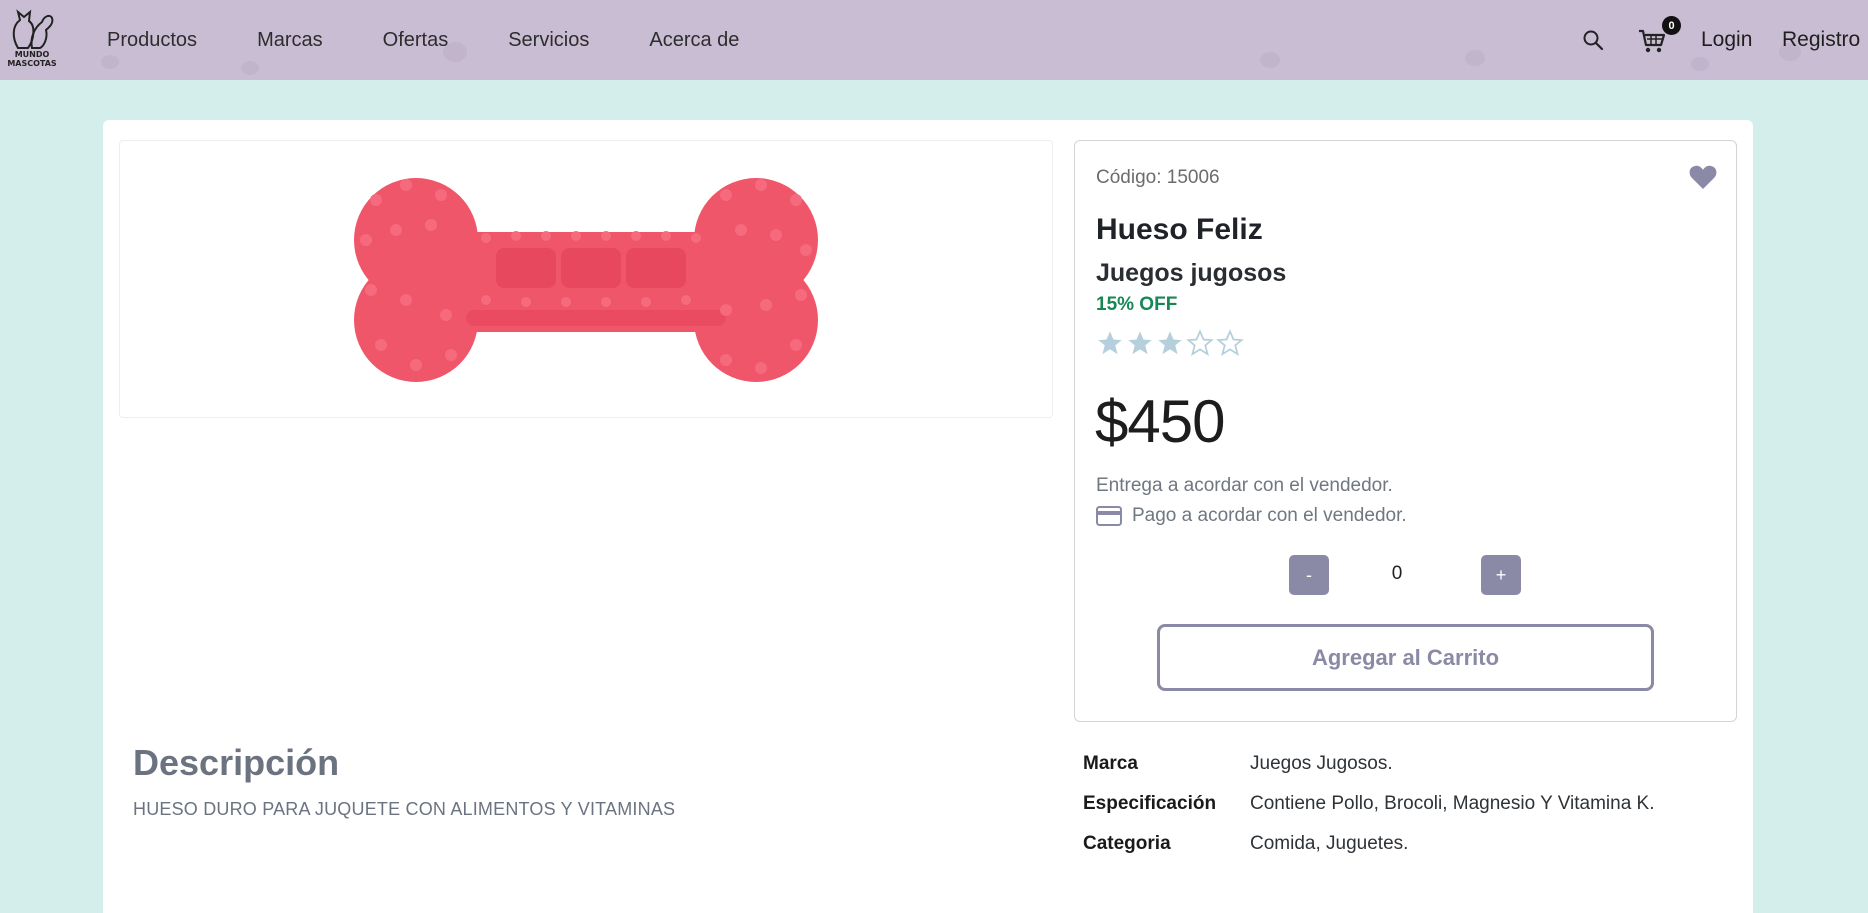 This screenshot has height=913, width=1868. Describe the element at coordinates (1160, 421) in the screenshot. I see `product-price: $450` at that location.